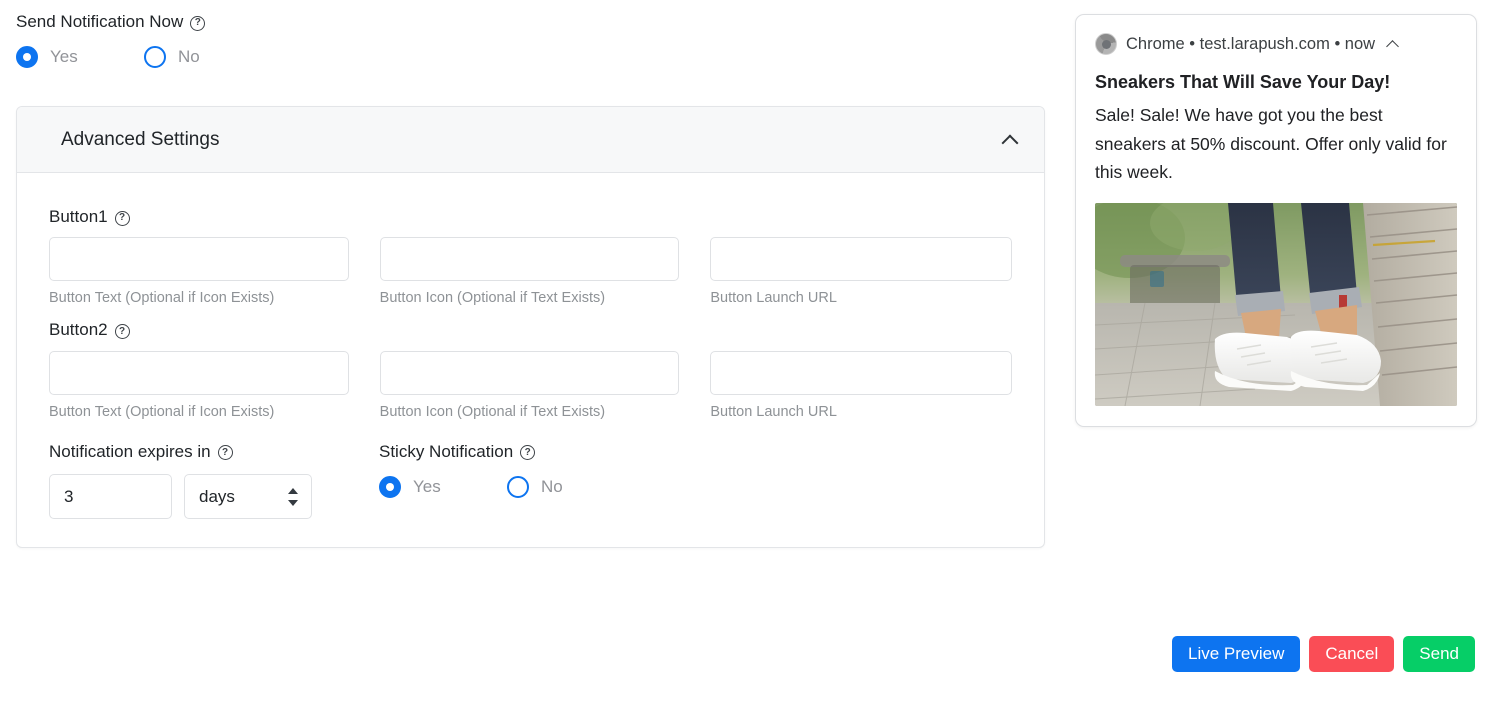  I want to click on button1-url-cell: Button Launch URL, so click(861, 272).